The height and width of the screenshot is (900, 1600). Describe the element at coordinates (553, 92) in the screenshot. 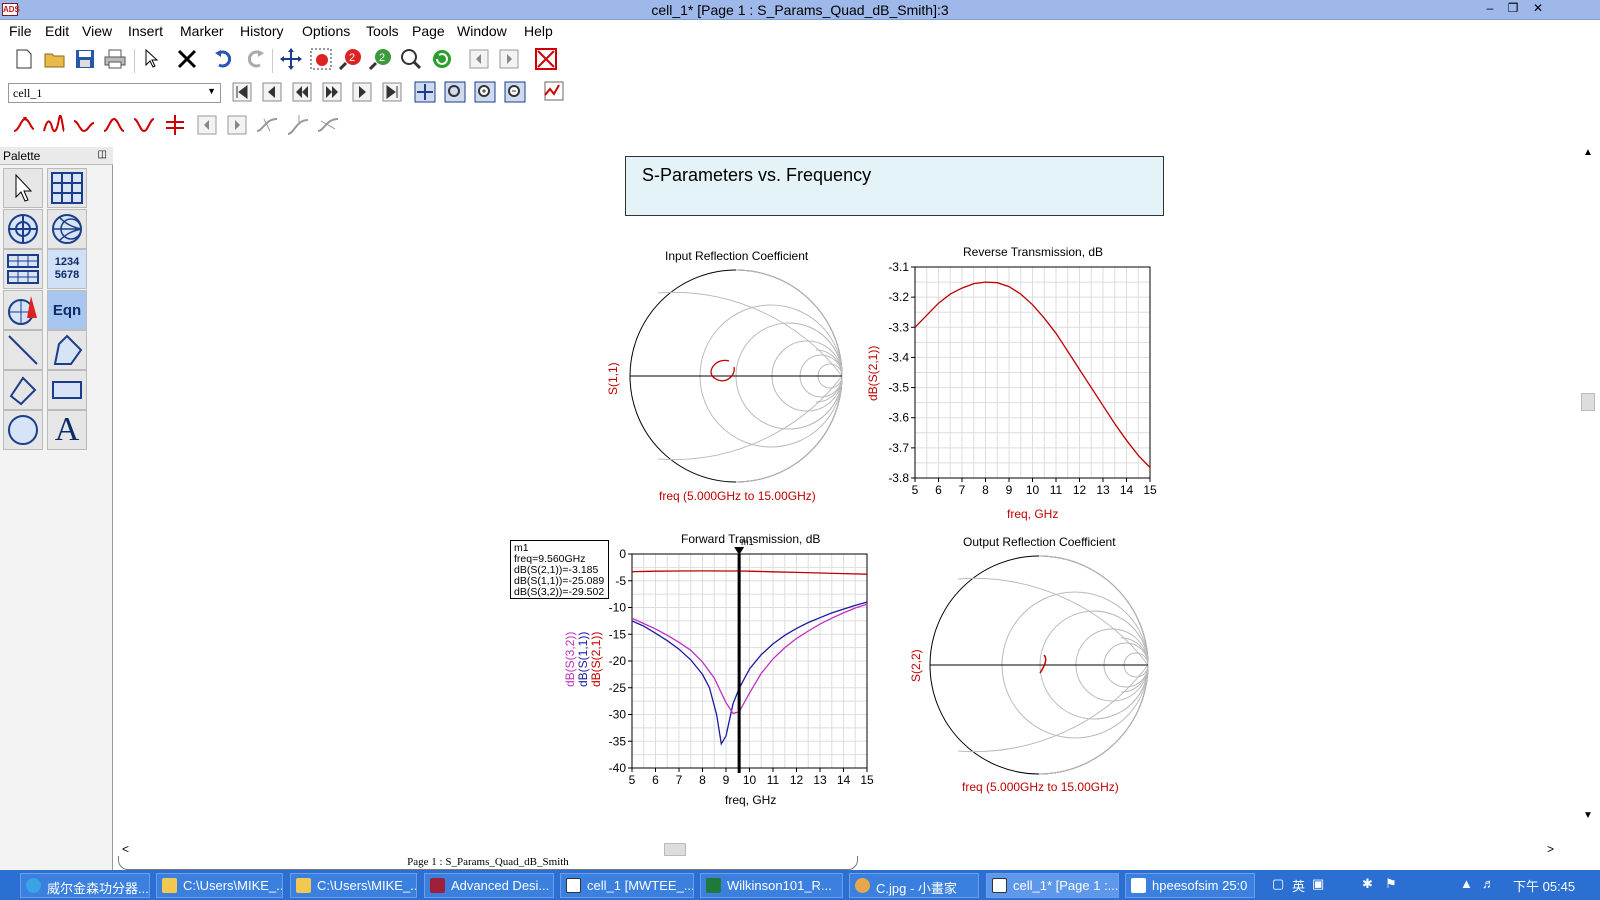

I see `plot-options-icon` at that location.